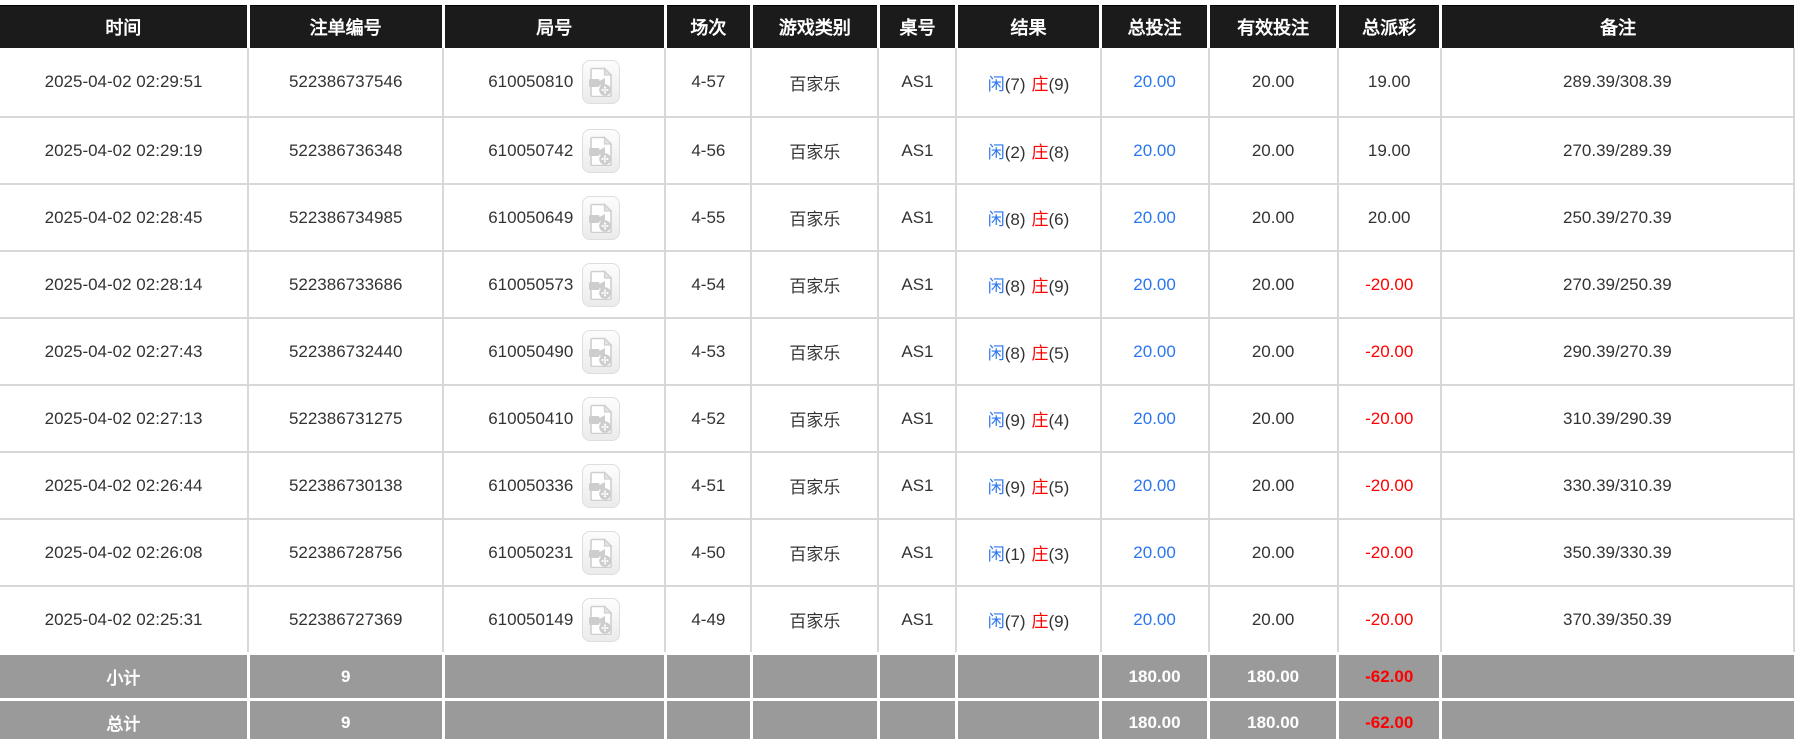 This screenshot has width=1803, height=739. What do you see at coordinates (346, 676) in the screenshot?
I see `cell-bet-count: 9` at bounding box center [346, 676].